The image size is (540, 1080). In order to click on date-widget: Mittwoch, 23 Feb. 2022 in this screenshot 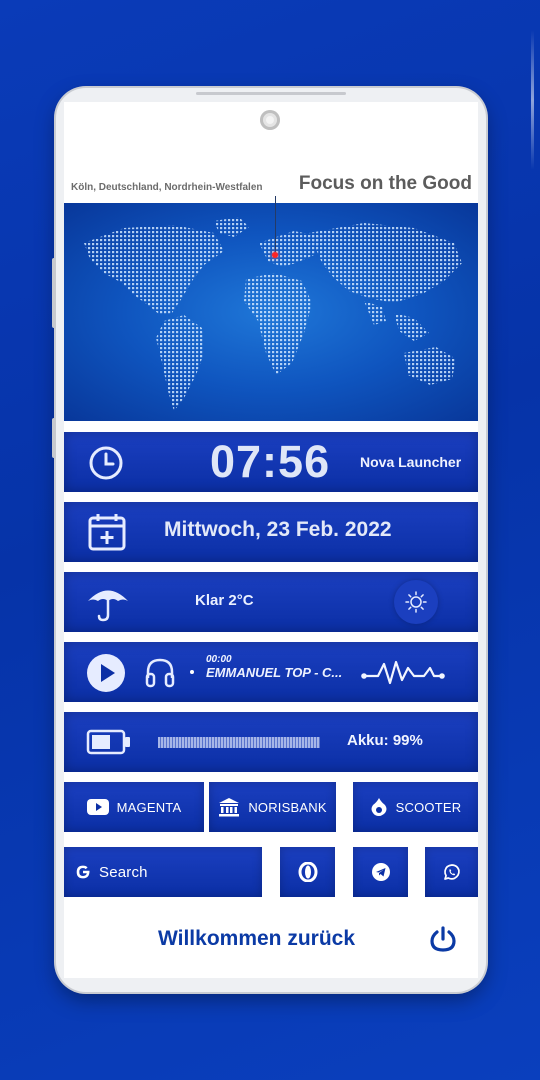, I will do `click(271, 532)`.